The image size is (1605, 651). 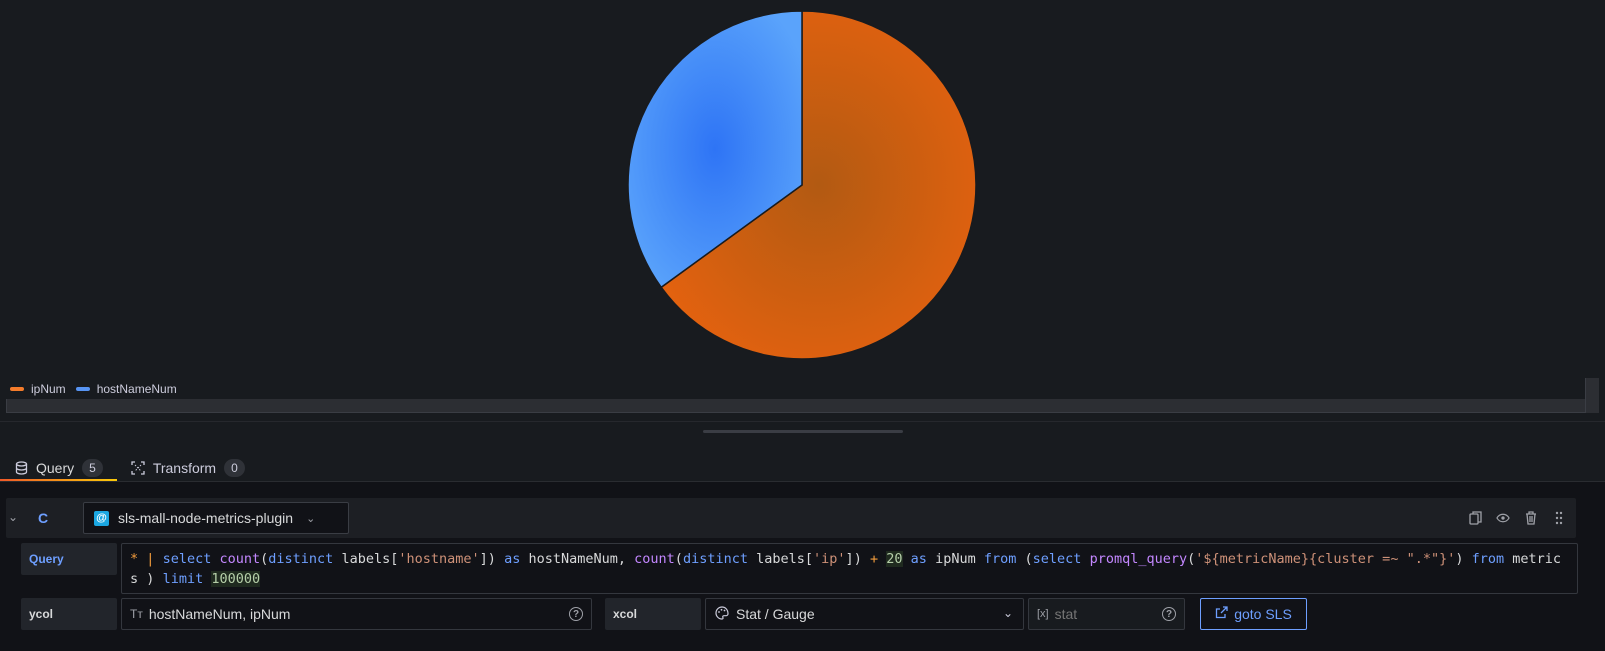 What do you see at coordinates (21, 468) in the screenshot?
I see `database-icon` at bounding box center [21, 468].